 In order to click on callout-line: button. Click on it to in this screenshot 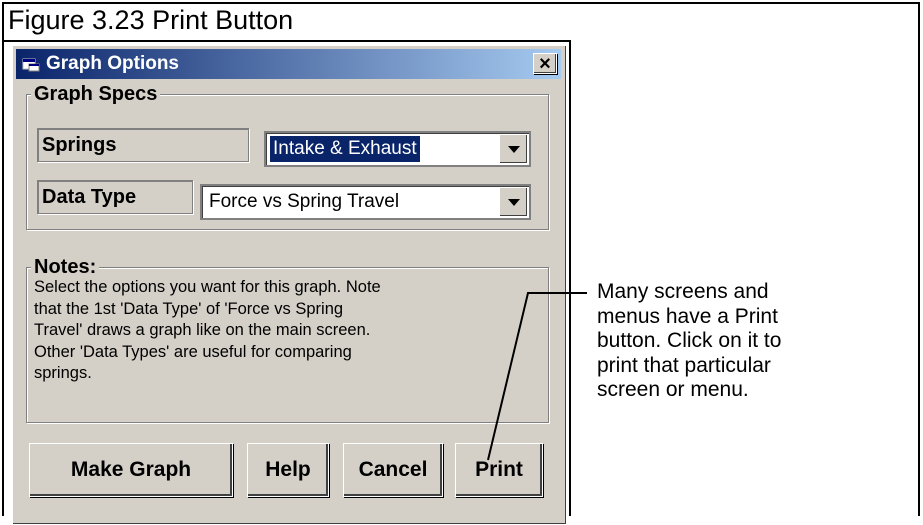, I will do `click(689, 340)`.